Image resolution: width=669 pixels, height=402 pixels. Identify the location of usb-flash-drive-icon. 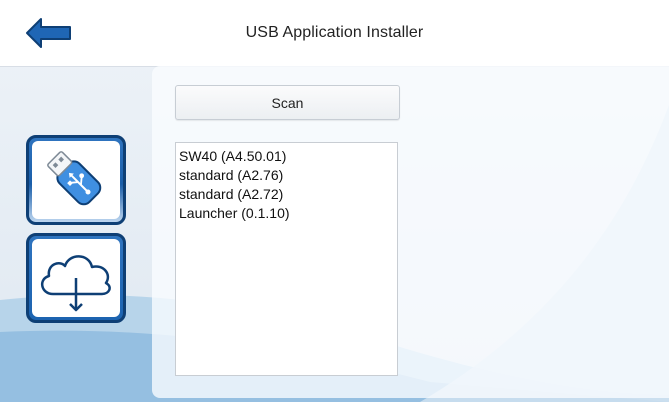
(74, 178).